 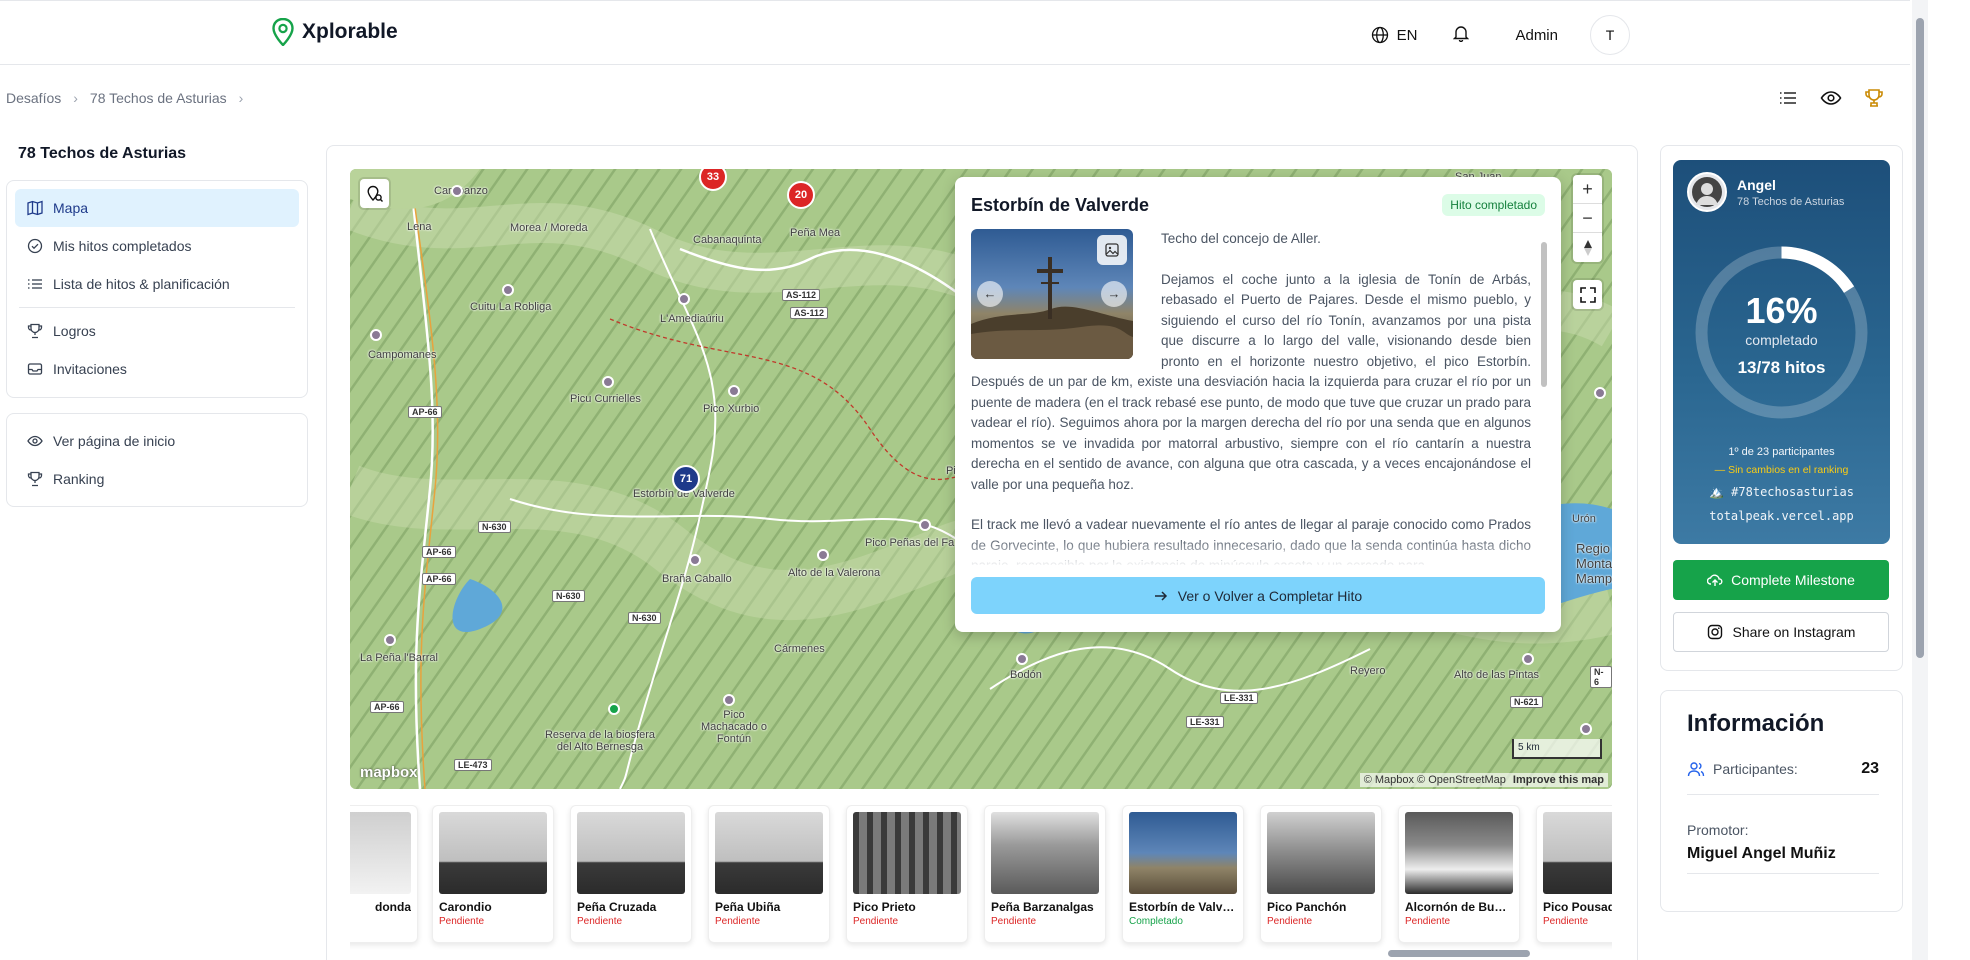 I want to click on sidebar-item-list: Lista de hitos & planificación, so click(x=157, y=284).